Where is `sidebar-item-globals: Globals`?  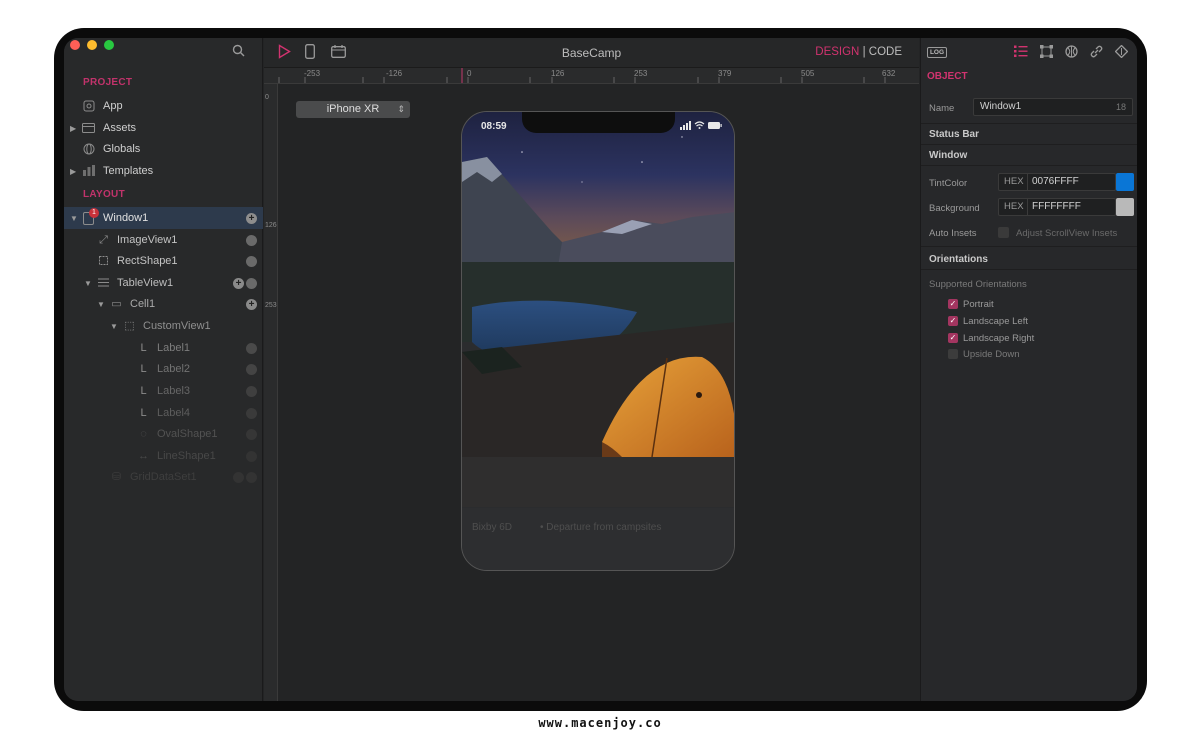 sidebar-item-globals: Globals is located at coordinates (163, 149).